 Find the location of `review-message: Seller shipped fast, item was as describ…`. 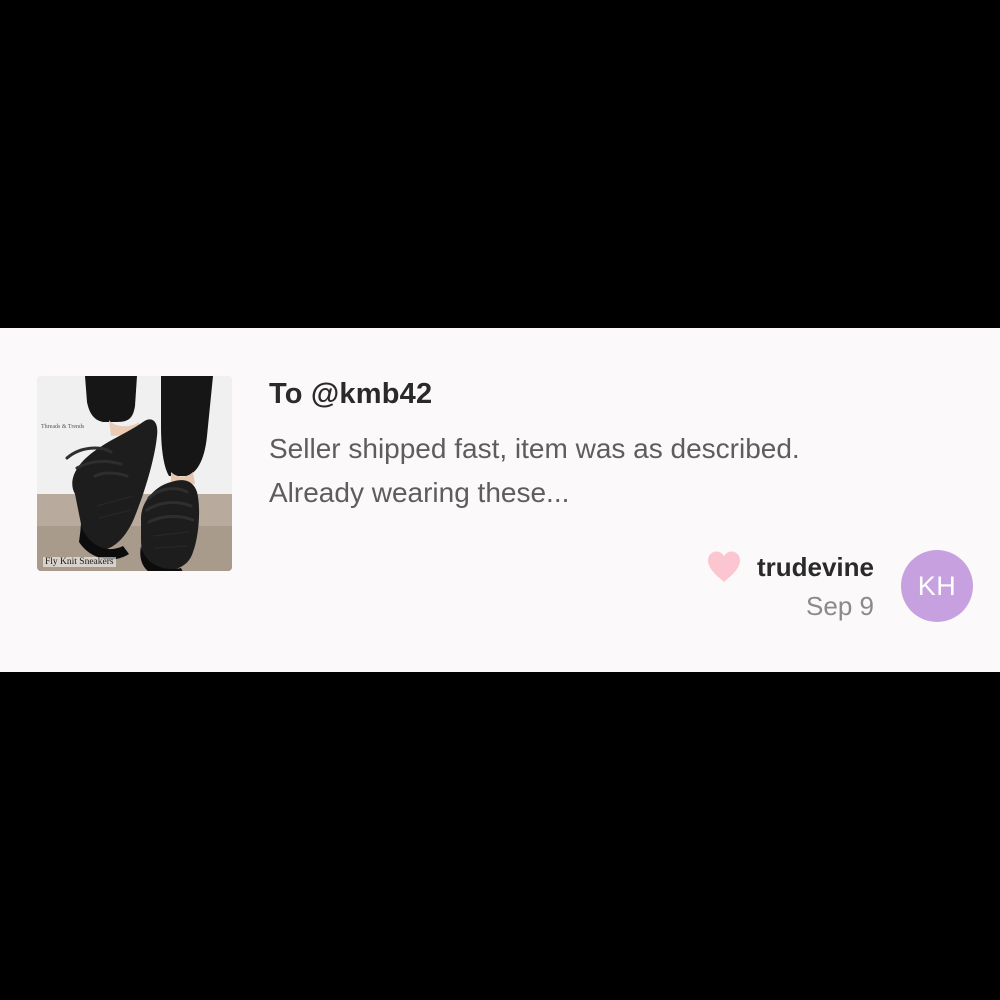

review-message: Seller shipped fast, item was as describ… is located at coordinates (609, 471).